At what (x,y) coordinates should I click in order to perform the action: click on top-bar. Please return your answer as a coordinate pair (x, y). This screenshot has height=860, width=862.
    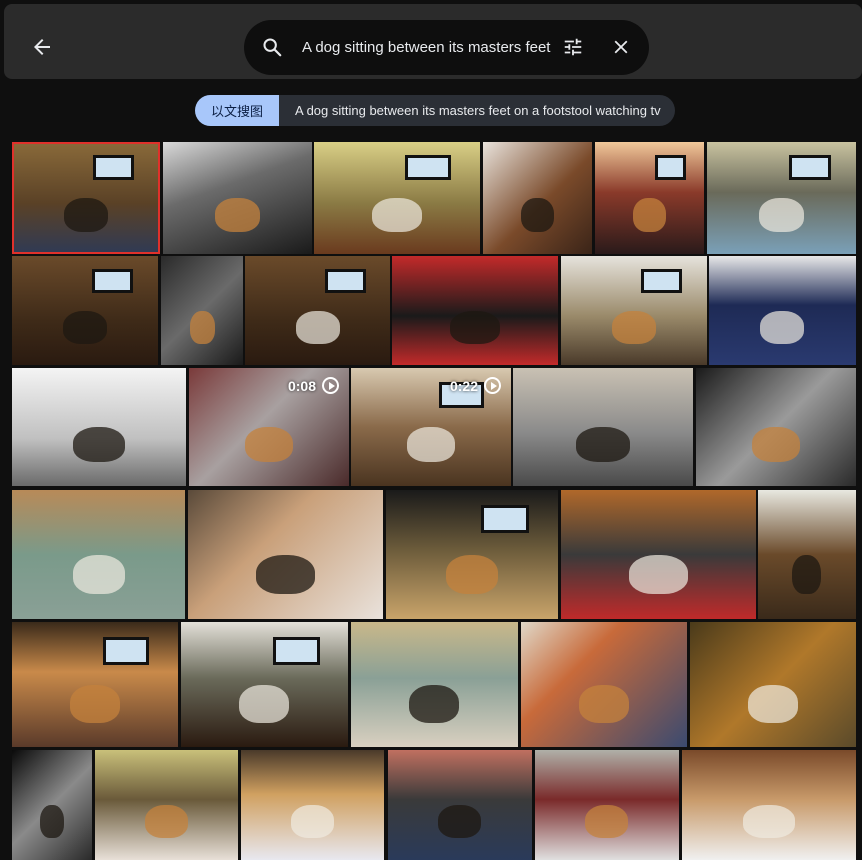
    Looking at the image, I should click on (433, 41).